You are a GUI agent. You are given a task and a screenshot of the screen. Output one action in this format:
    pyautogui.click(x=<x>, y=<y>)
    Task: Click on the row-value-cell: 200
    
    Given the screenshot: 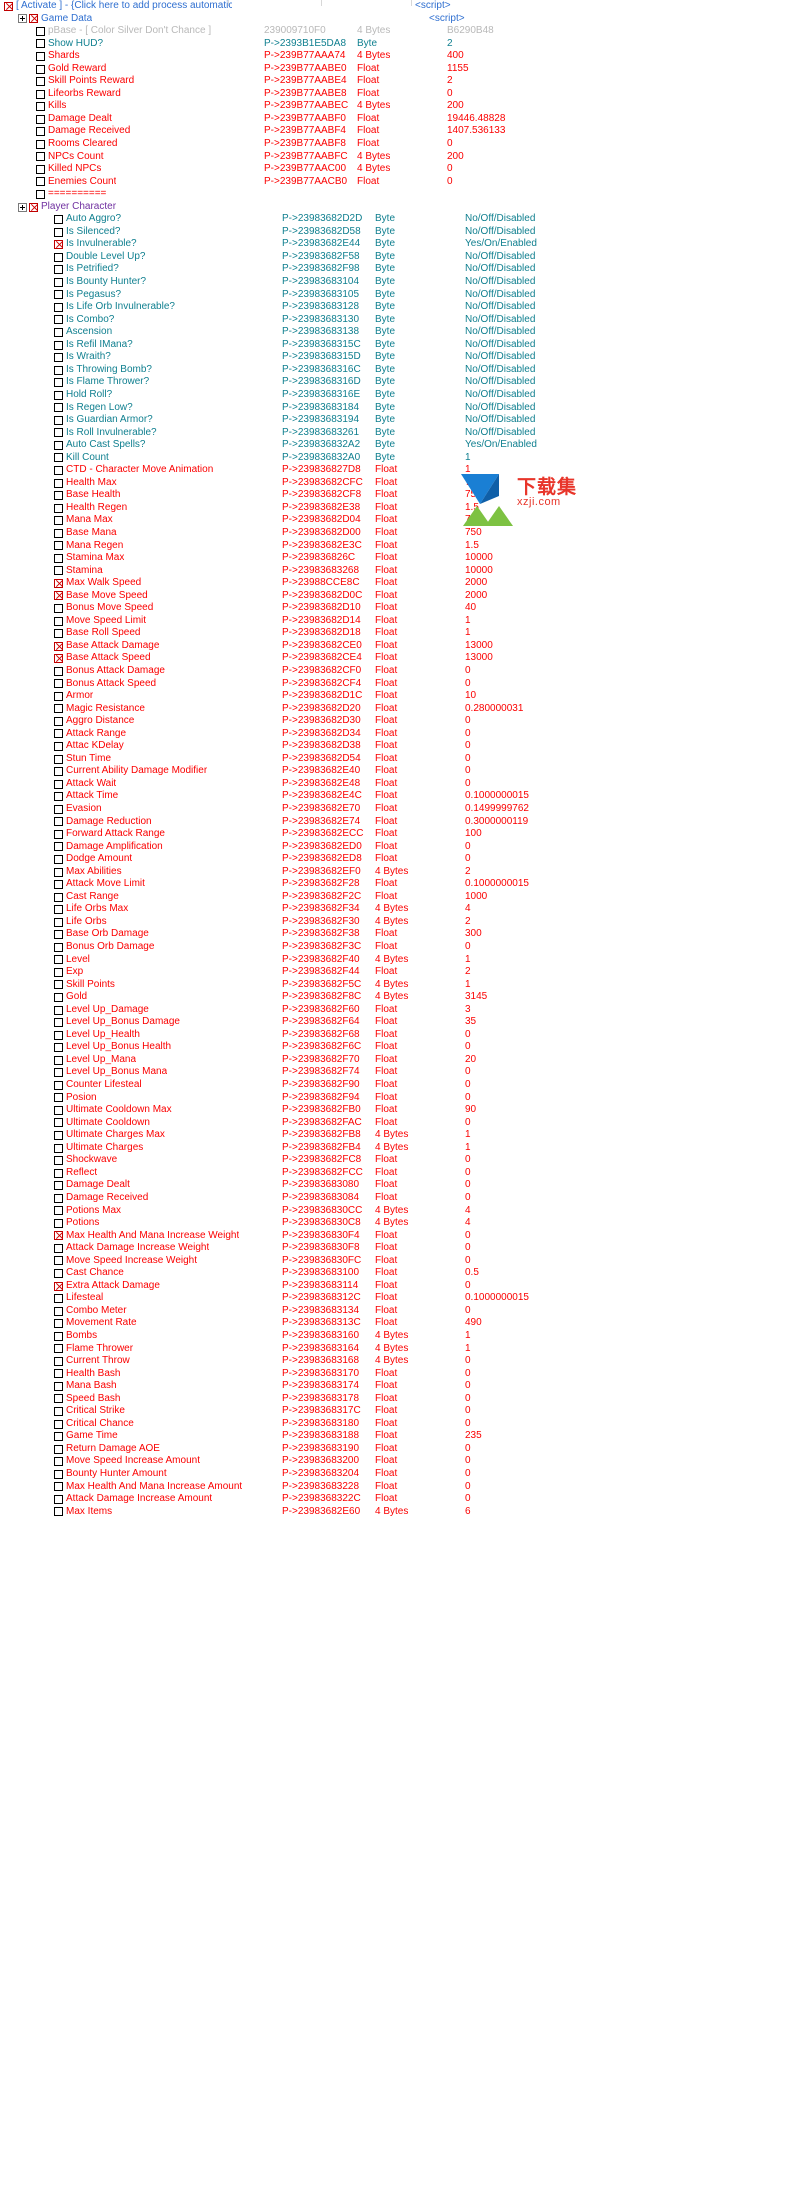 What is the action you would take?
    pyautogui.click(x=617, y=106)
    